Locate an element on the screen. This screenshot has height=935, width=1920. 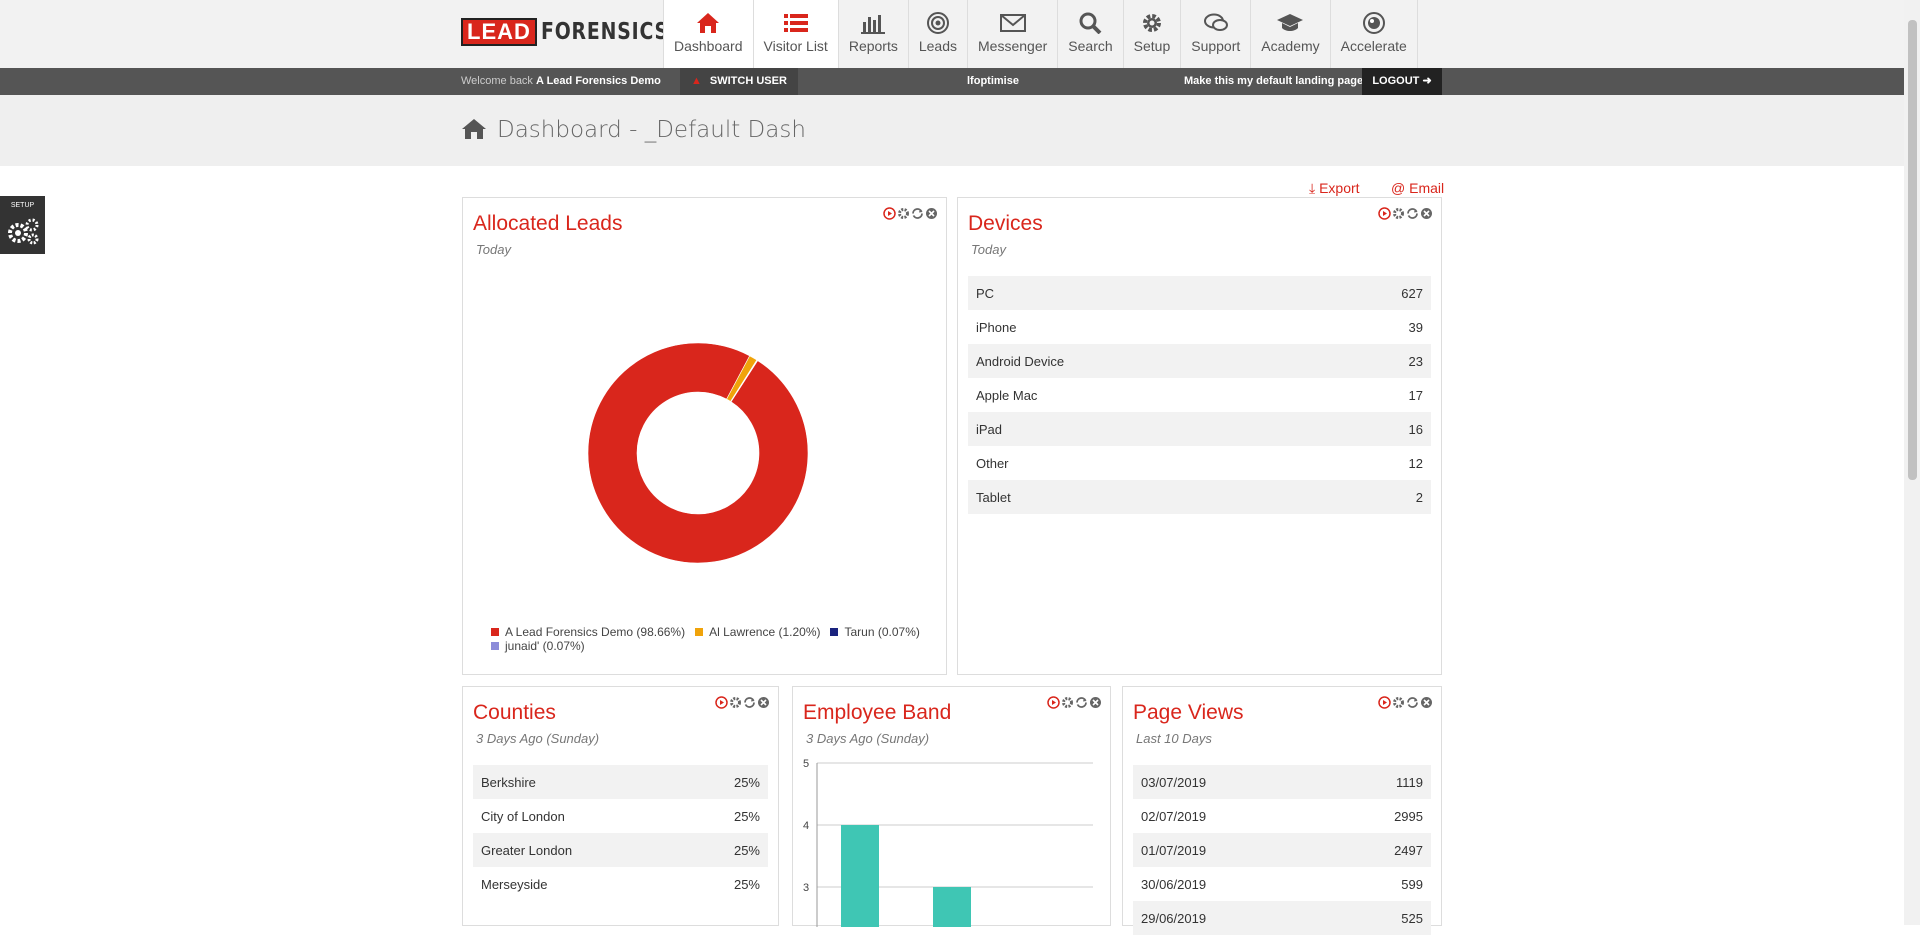
switch-user-label: SWITCH USER is located at coordinates (748, 81).